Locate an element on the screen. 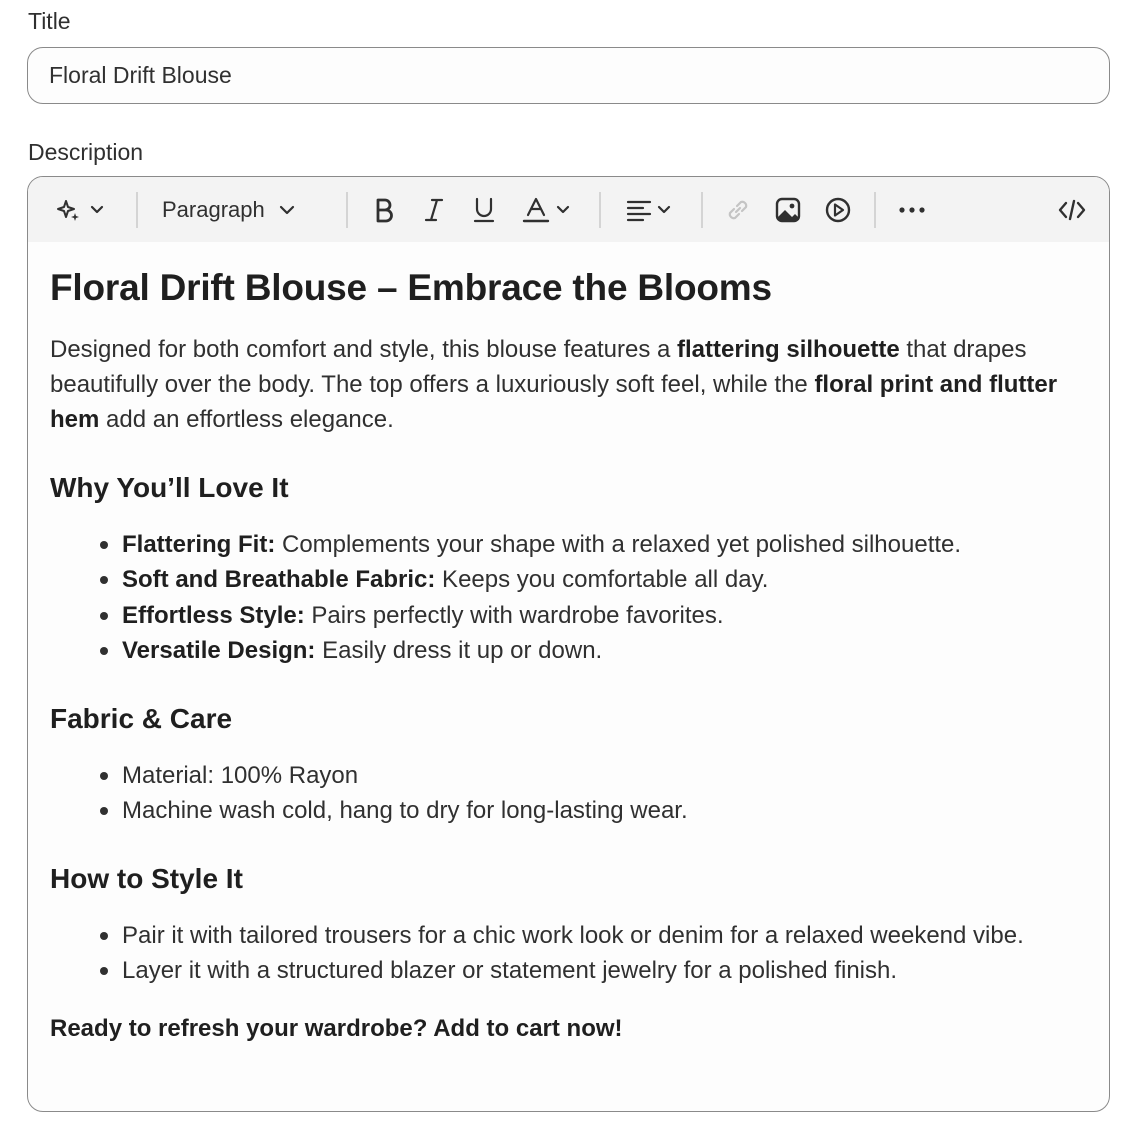 This screenshot has height=1124, width=1138. insert-image-button is located at coordinates (788, 210).